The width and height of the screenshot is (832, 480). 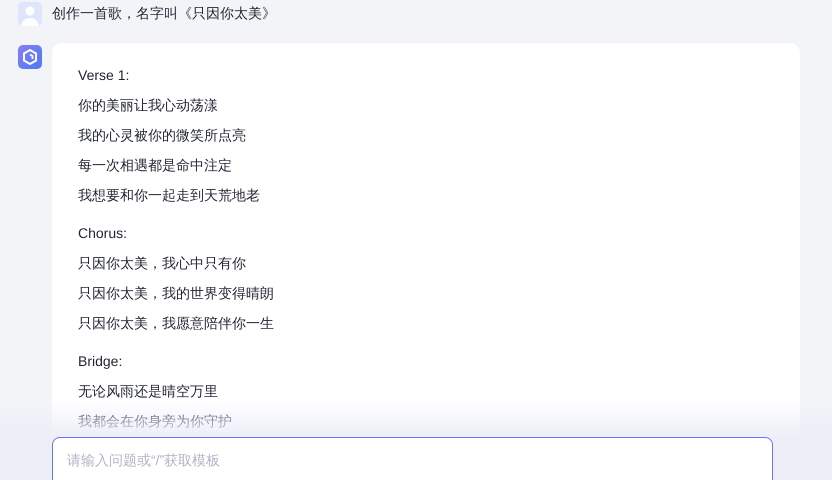 What do you see at coordinates (100, 361) in the screenshot?
I see `section-heading: Bridge:` at bounding box center [100, 361].